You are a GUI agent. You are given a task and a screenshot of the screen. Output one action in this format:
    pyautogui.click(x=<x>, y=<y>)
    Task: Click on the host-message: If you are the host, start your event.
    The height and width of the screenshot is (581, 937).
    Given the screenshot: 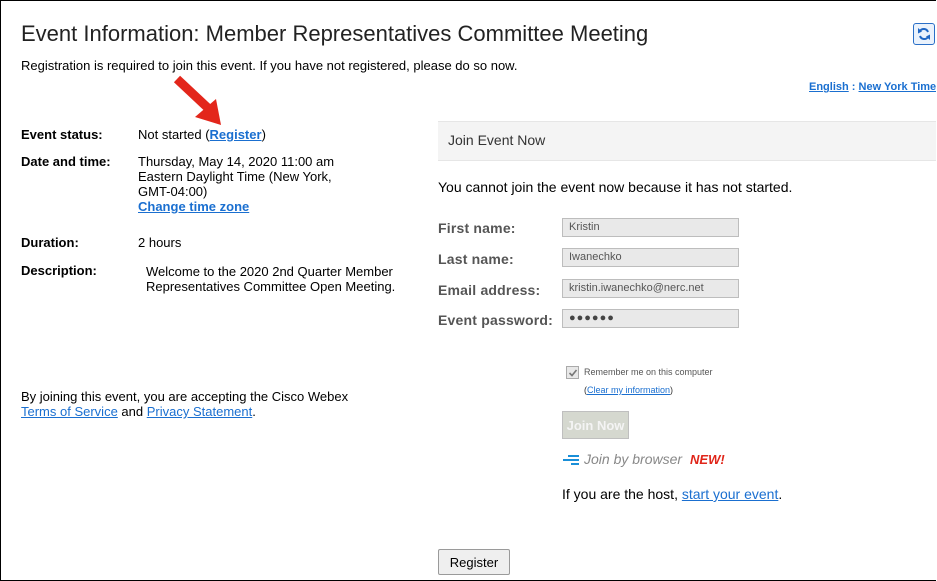 What is the action you would take?
    pyautogui.click(x=672, y=494)
    